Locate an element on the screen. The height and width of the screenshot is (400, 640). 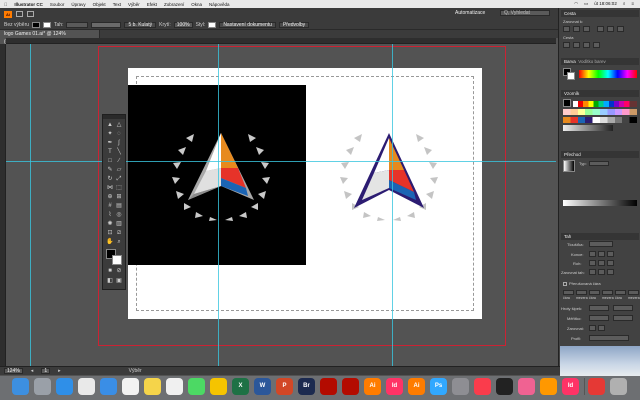
dock-acrobat-dc-icon is located at coordinates (350, 386).